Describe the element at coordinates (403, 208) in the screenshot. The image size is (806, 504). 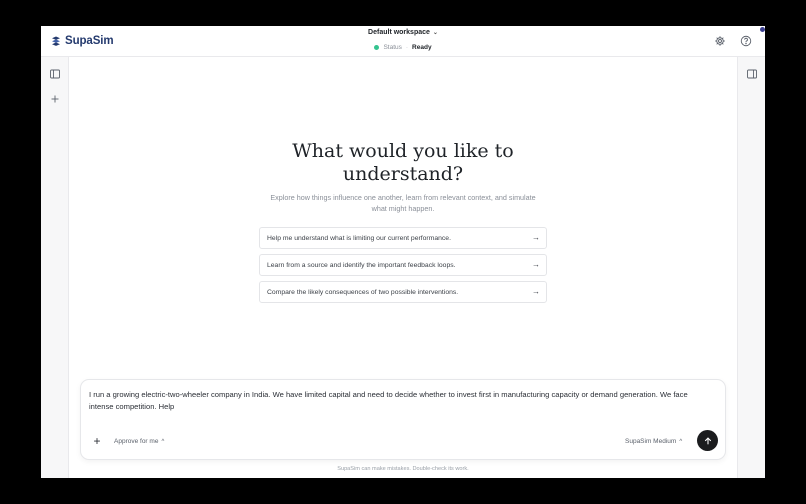
I see `hero-subtitle-line-2: what might happen.` at that location.